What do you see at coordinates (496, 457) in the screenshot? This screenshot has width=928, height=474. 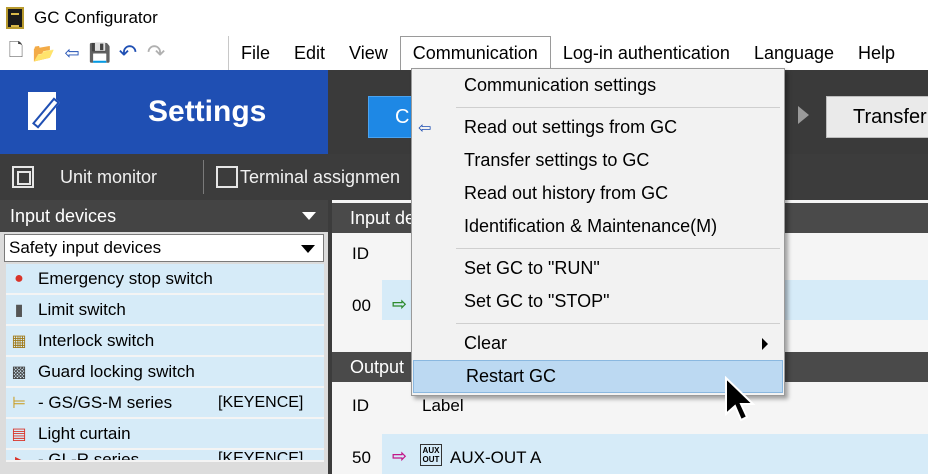 I see `output-row-label: AUX-OUT A` at bounding box center [496, 457].